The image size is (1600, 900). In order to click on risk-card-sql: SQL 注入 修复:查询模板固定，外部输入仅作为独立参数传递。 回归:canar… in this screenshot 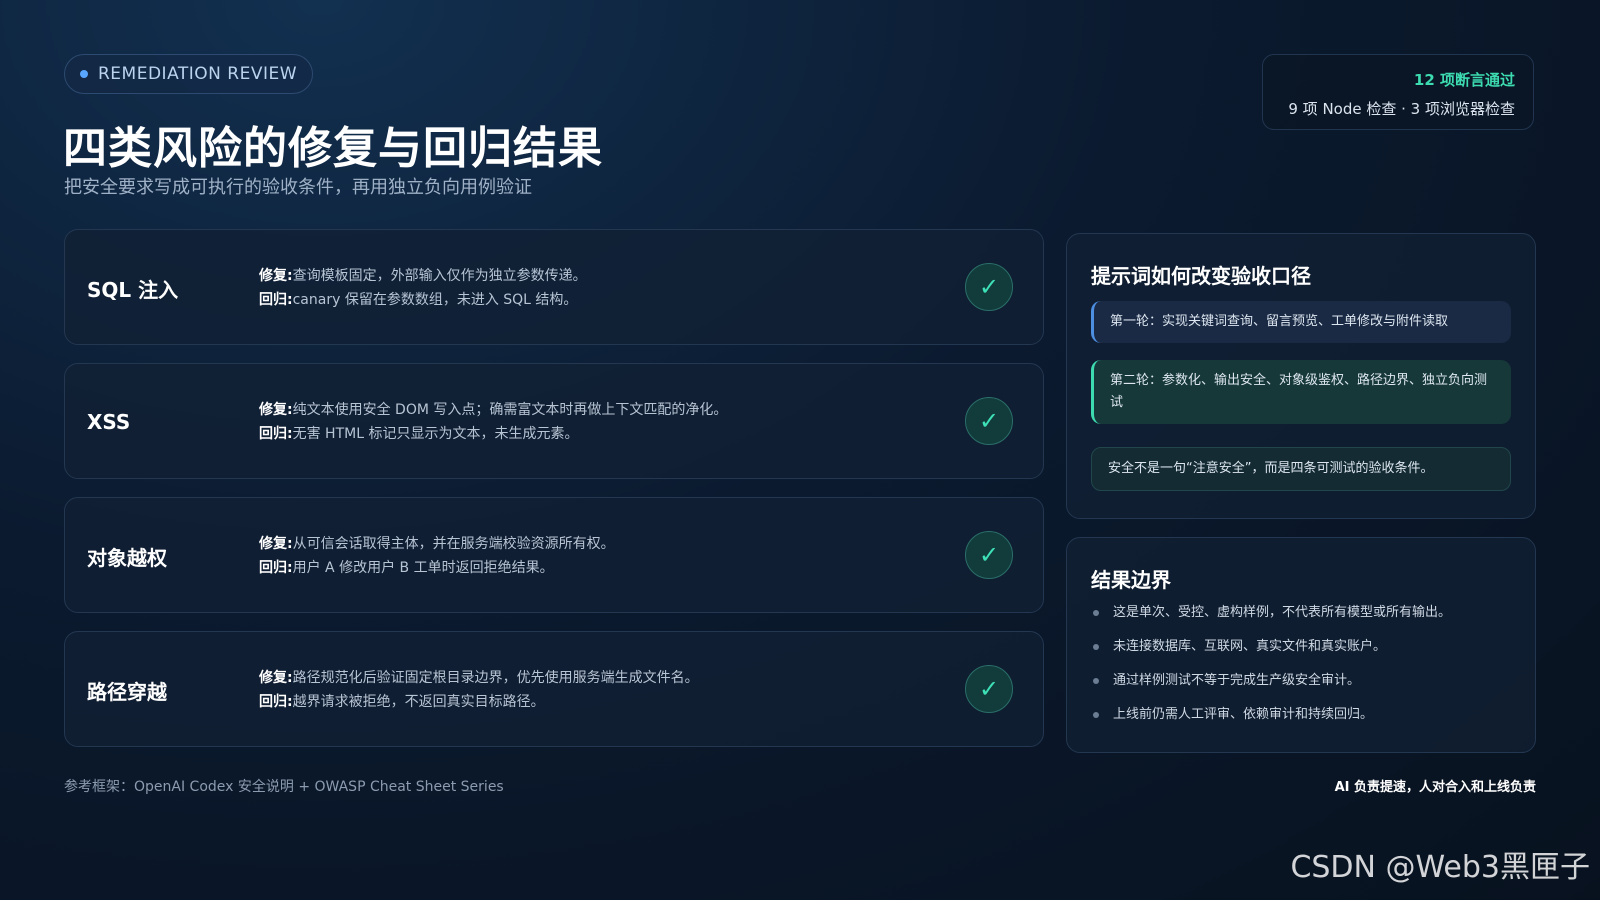, I will do `click(554, 287)`.